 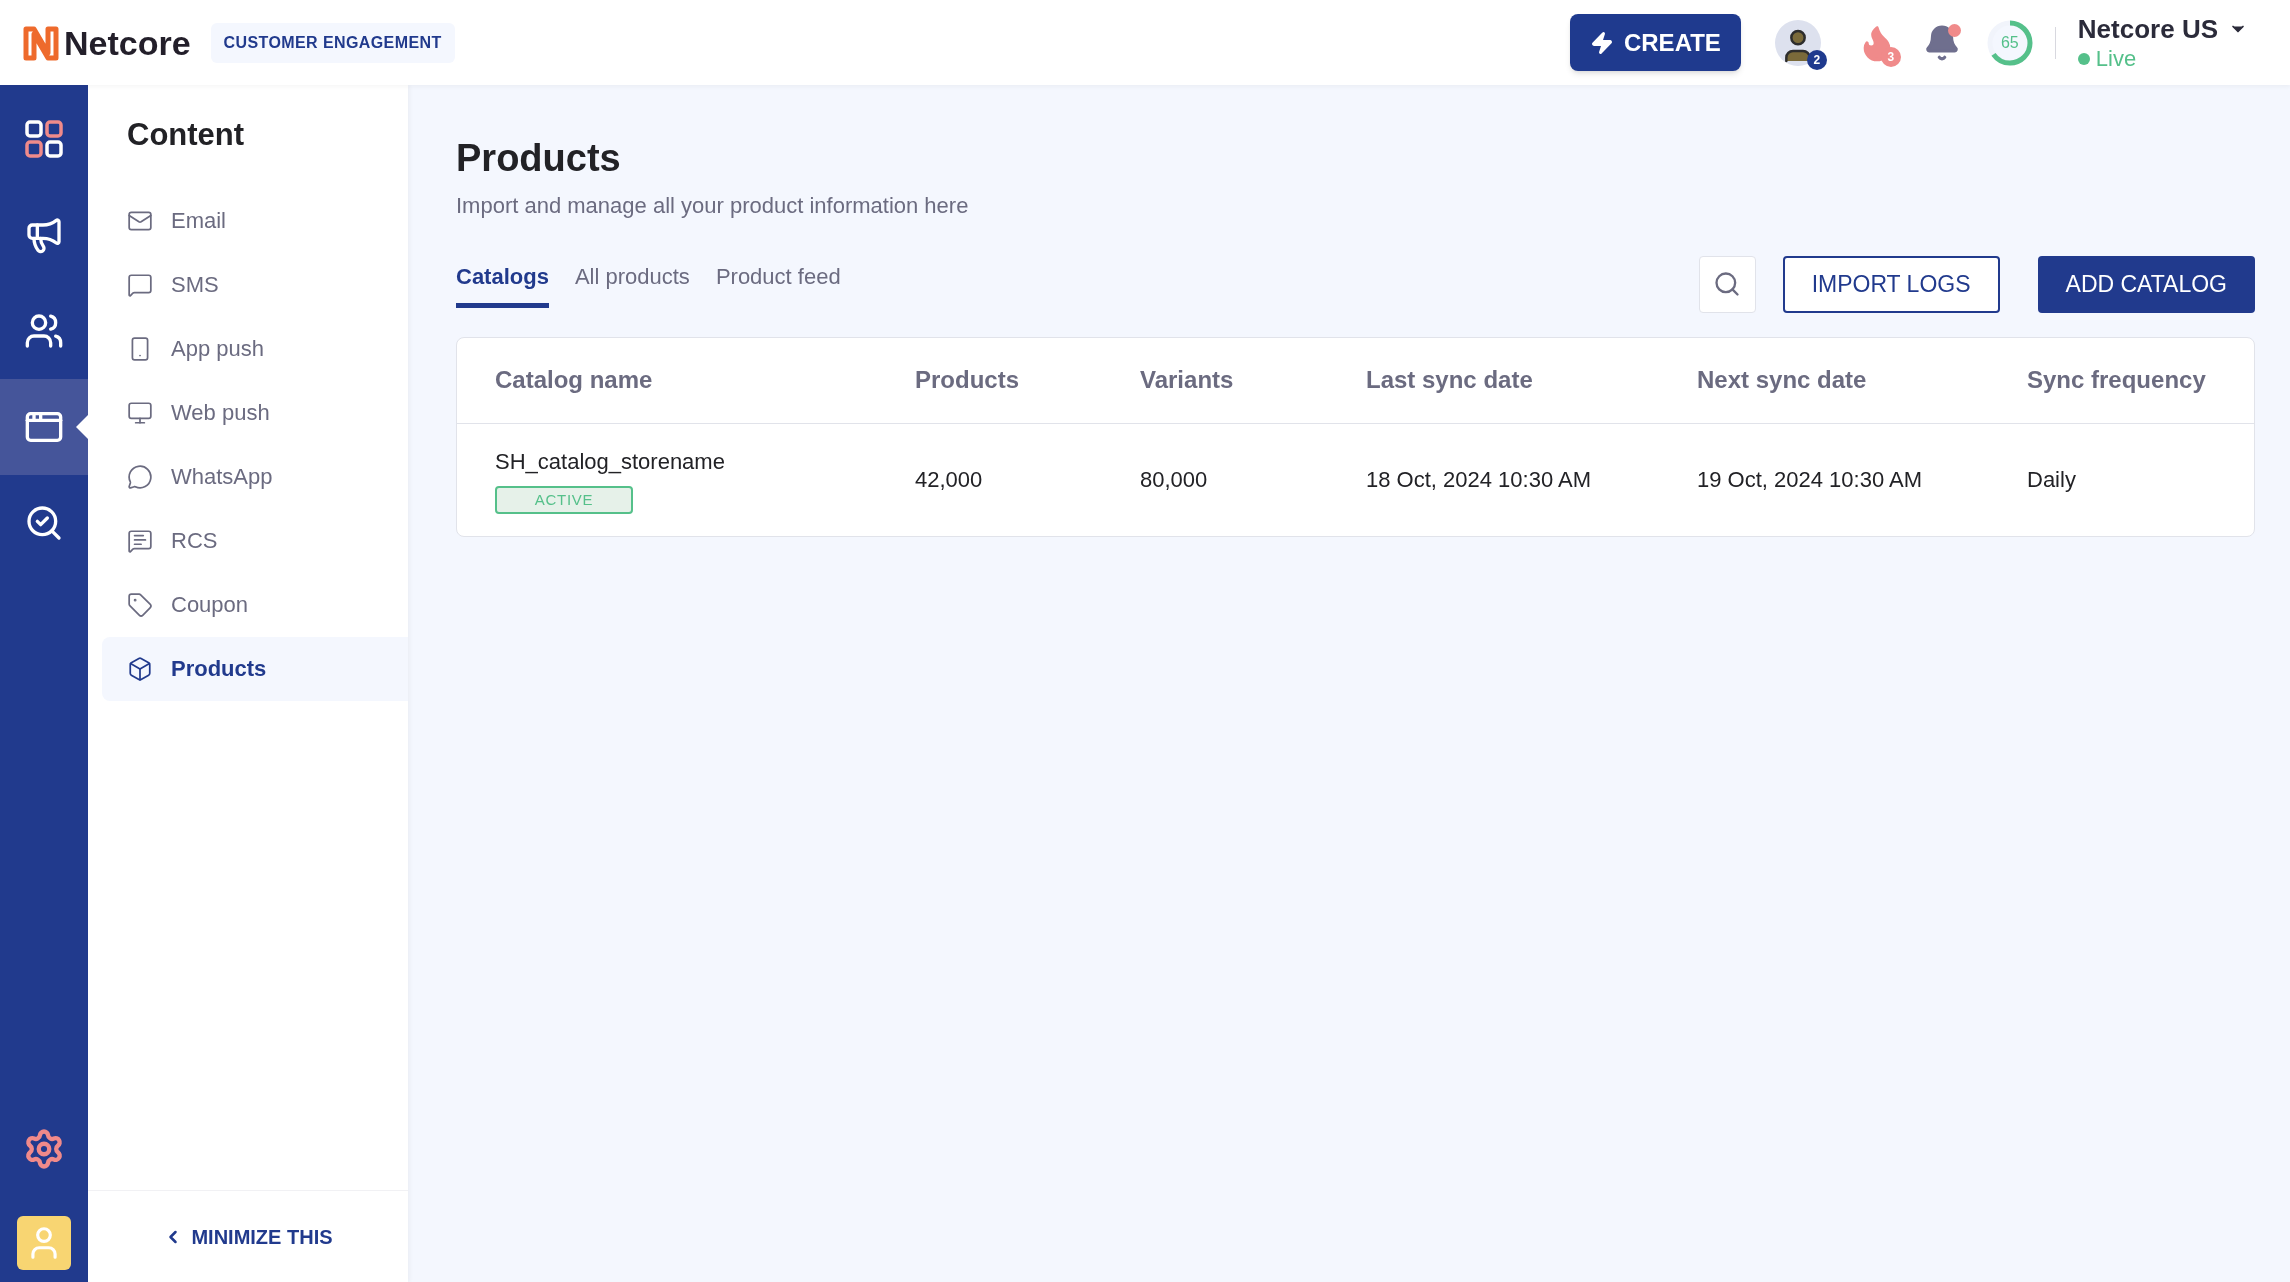 What do you see at coordinates (2146, 284) in the screenshot?
I see `add-catalog-button: ADD CATALOG` at bounding box center [2146, 284].